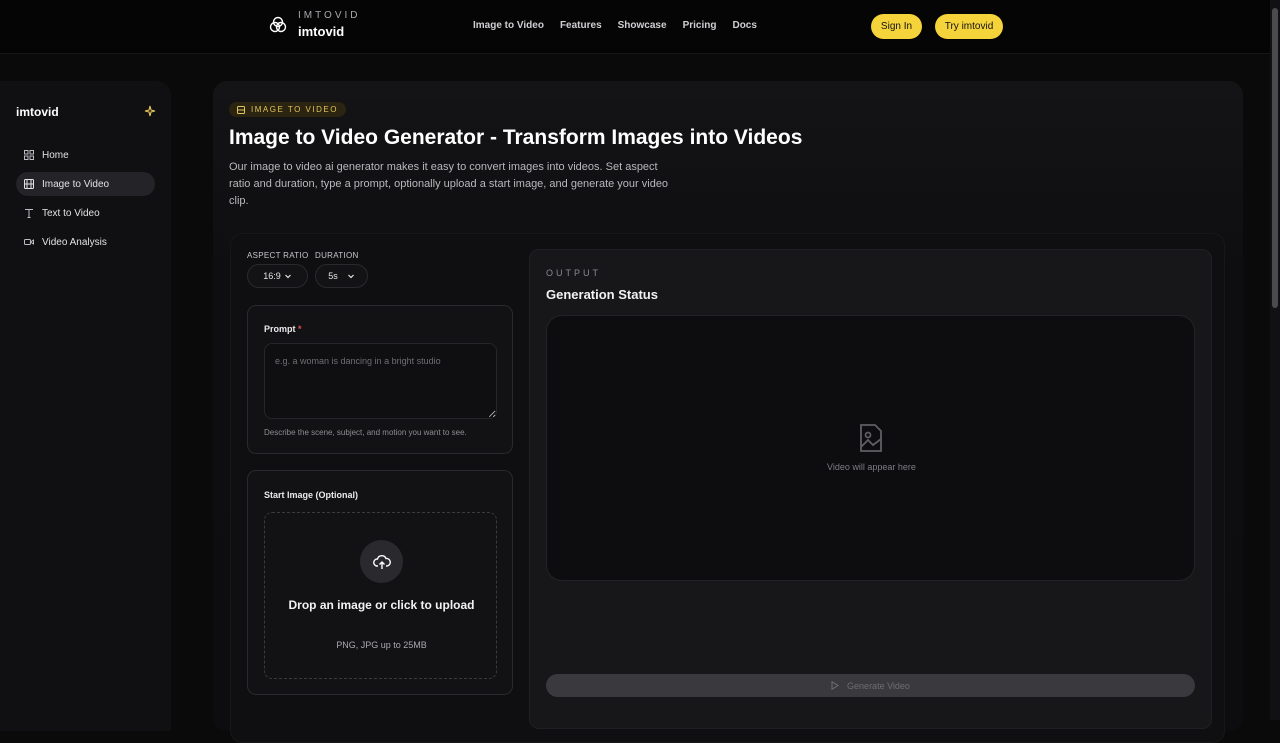  I want to click on duration-value: 5s, so click(333, 276).